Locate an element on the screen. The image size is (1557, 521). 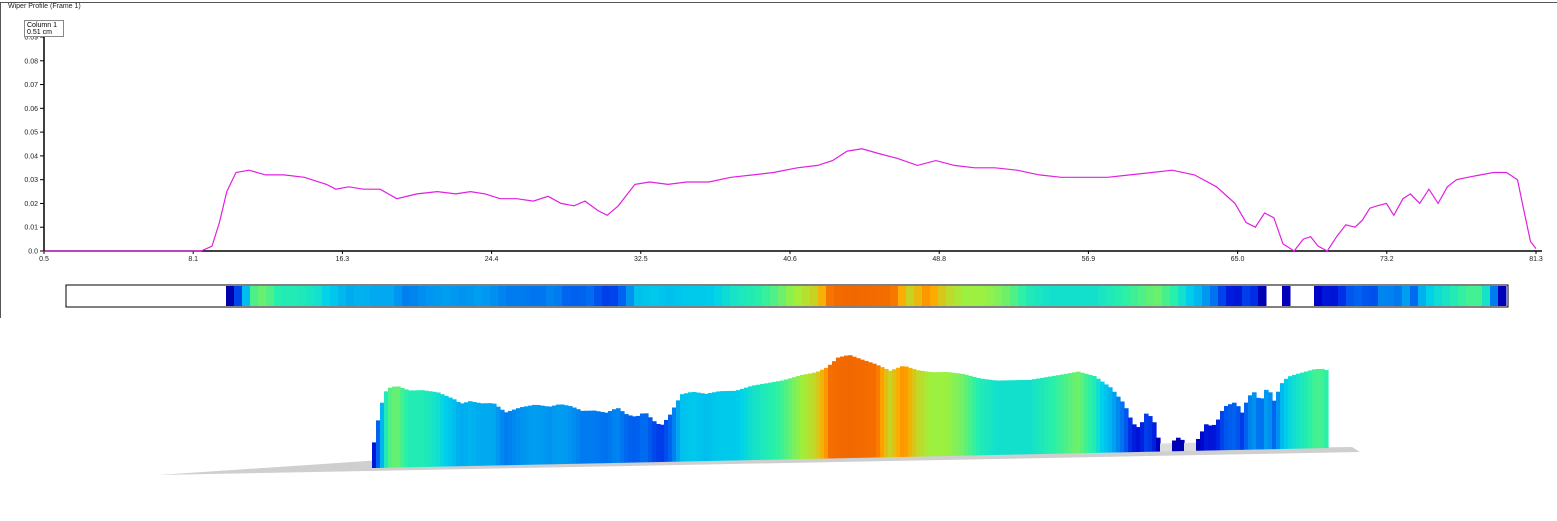
y-axis-ticks: 0.00.010.020.030.040.050.060.070.080.09 is located at coordinates (34, 145).